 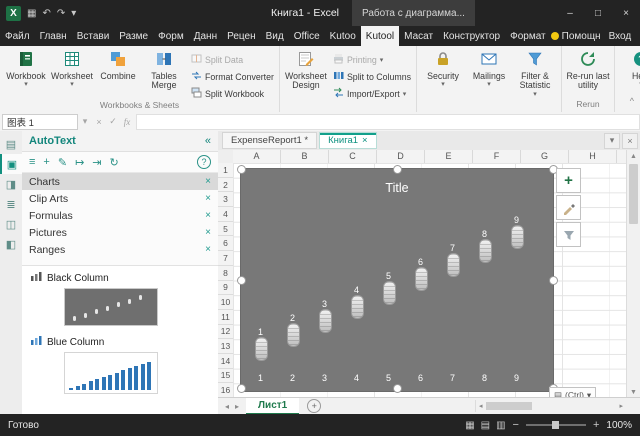 I want to click on workbook-button: Workbook ▾, so click(x=26, y=69).